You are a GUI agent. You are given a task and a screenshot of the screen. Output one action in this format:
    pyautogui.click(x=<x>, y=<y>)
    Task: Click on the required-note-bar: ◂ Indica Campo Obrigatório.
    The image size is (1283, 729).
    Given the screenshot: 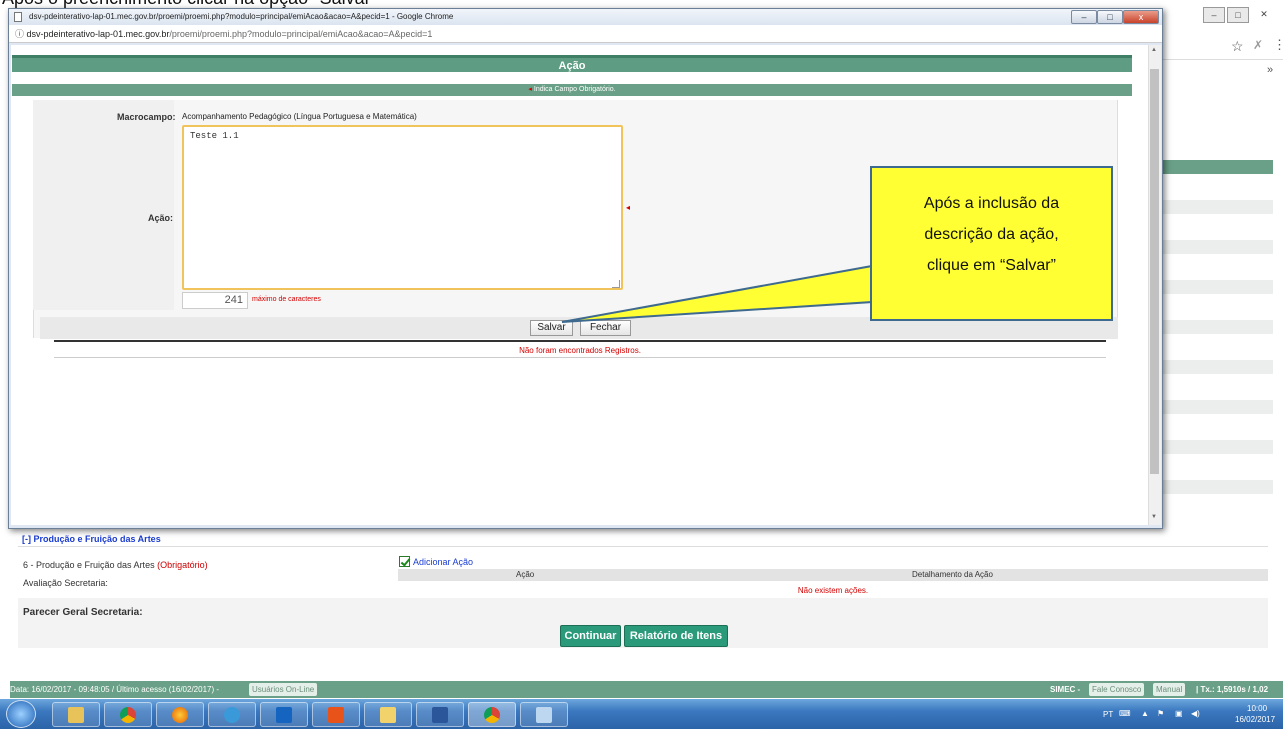 What is the action you would take?
    pyautogui.click(x=572, y=90)
    